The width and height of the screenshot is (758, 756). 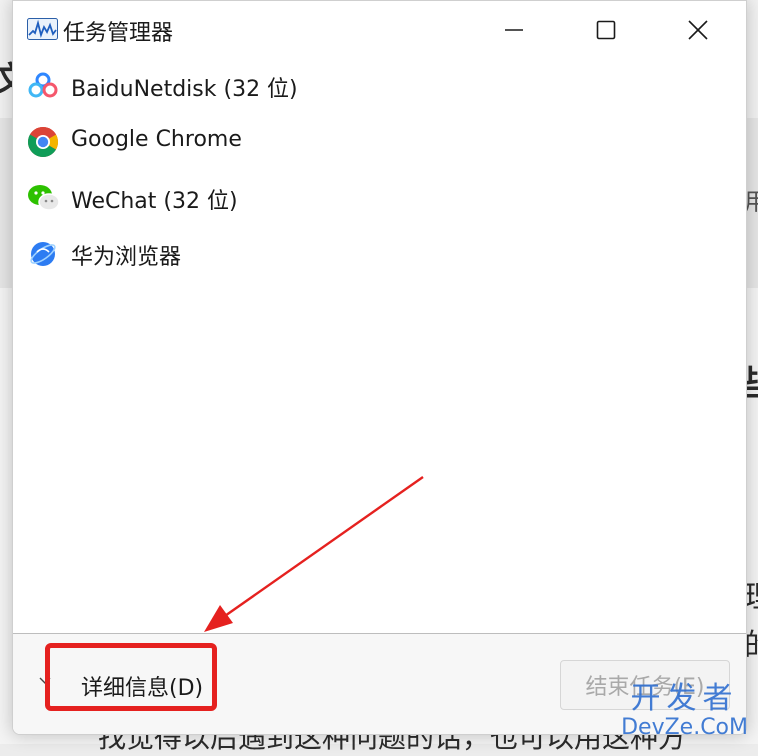 I want to click on huawei-browser-icon, so click(x=43, y=254).